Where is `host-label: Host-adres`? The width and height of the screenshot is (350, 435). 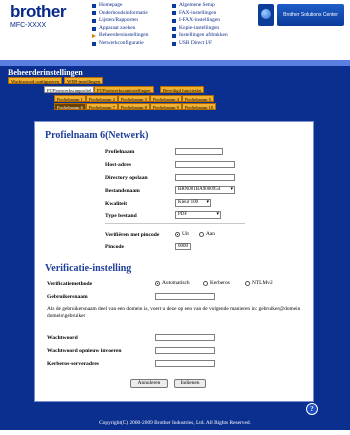
host-label: Host-adres is located at coordinates (118, 165).